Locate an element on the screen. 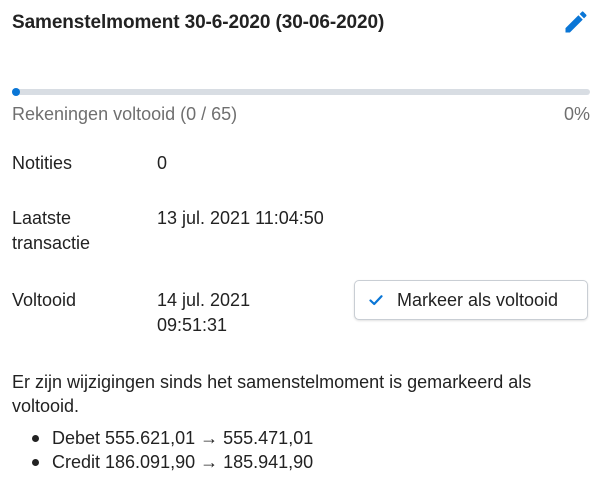 The image size is (616, 480). notes-value: 0 is located at coordinates (162, 163).